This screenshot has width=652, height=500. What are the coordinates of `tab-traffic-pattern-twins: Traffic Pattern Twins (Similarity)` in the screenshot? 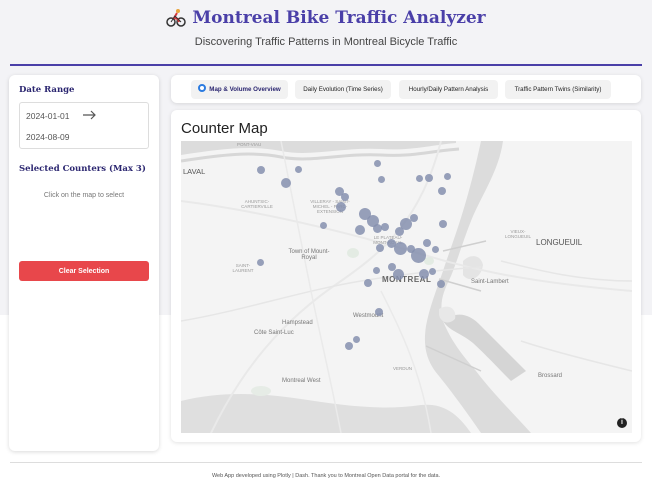 It's located at (558, 89).